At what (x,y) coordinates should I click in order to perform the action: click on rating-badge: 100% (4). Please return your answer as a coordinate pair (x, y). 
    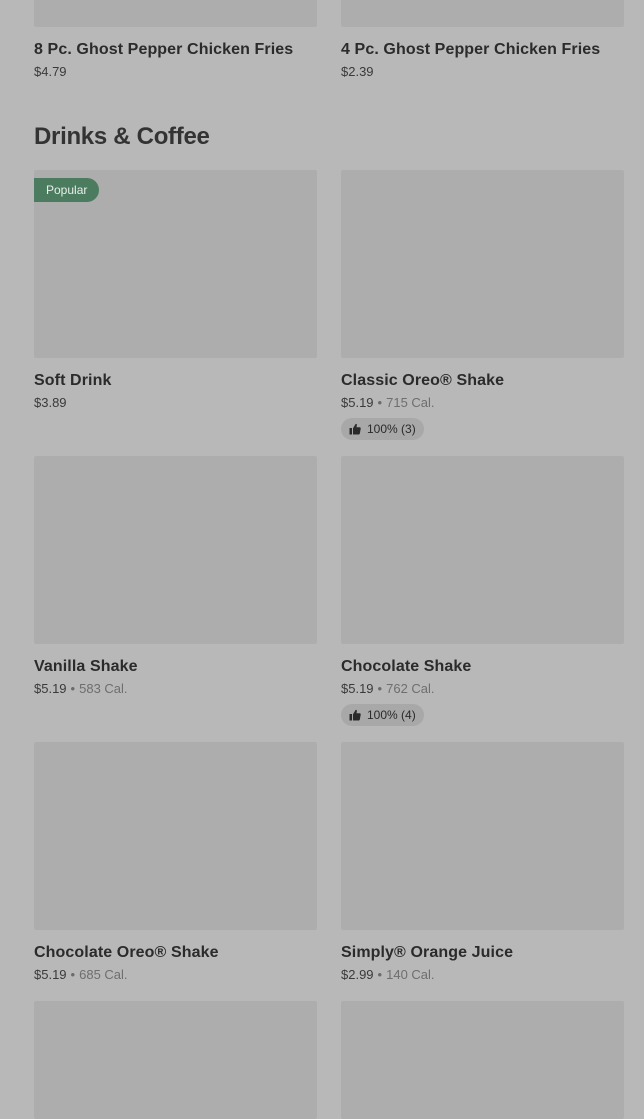
    Looking at the image, I should click on (382, 715).